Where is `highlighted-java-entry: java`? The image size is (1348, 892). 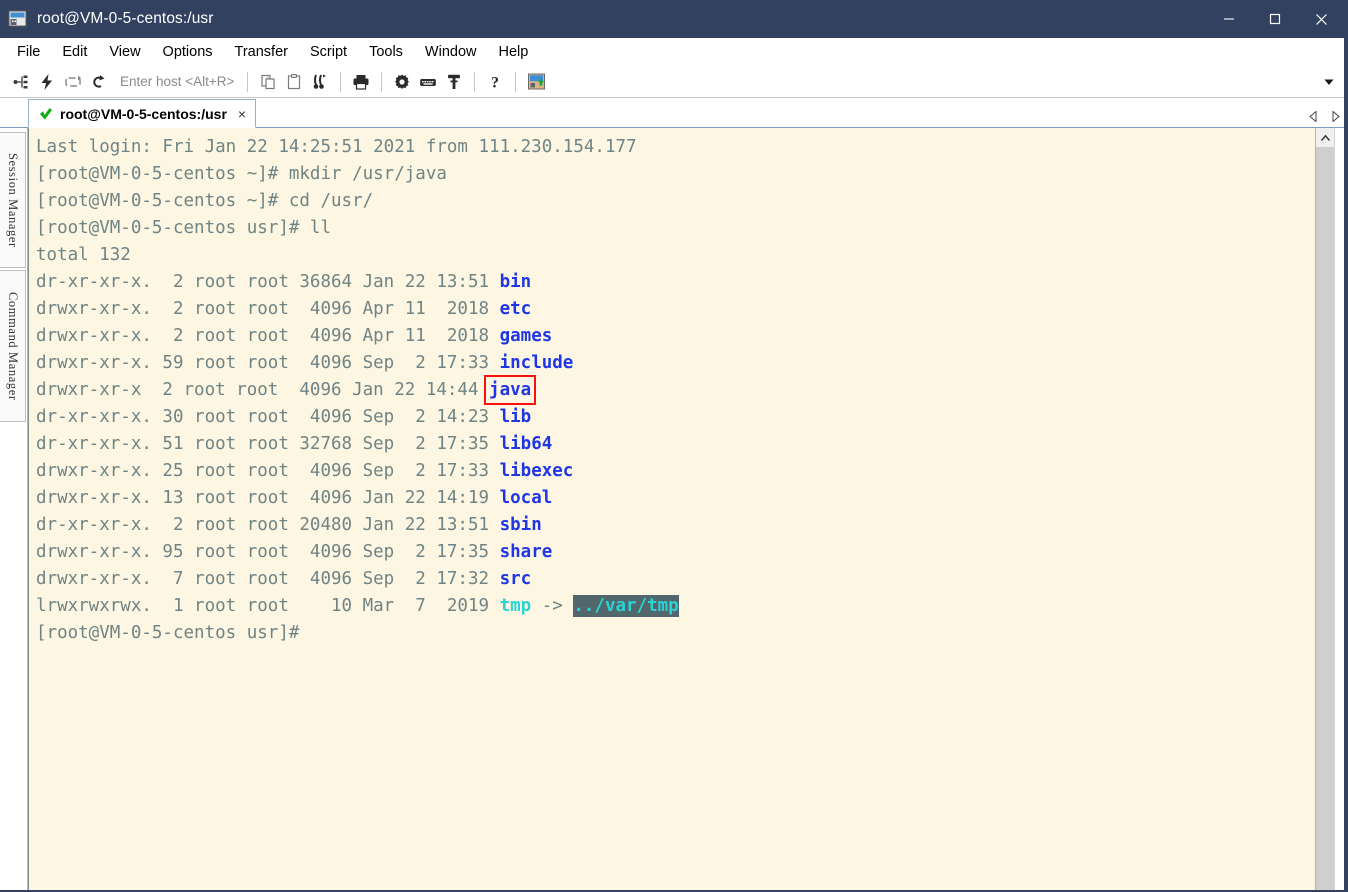 highlighted-java-entry: java is located at coordinates (510, 390).